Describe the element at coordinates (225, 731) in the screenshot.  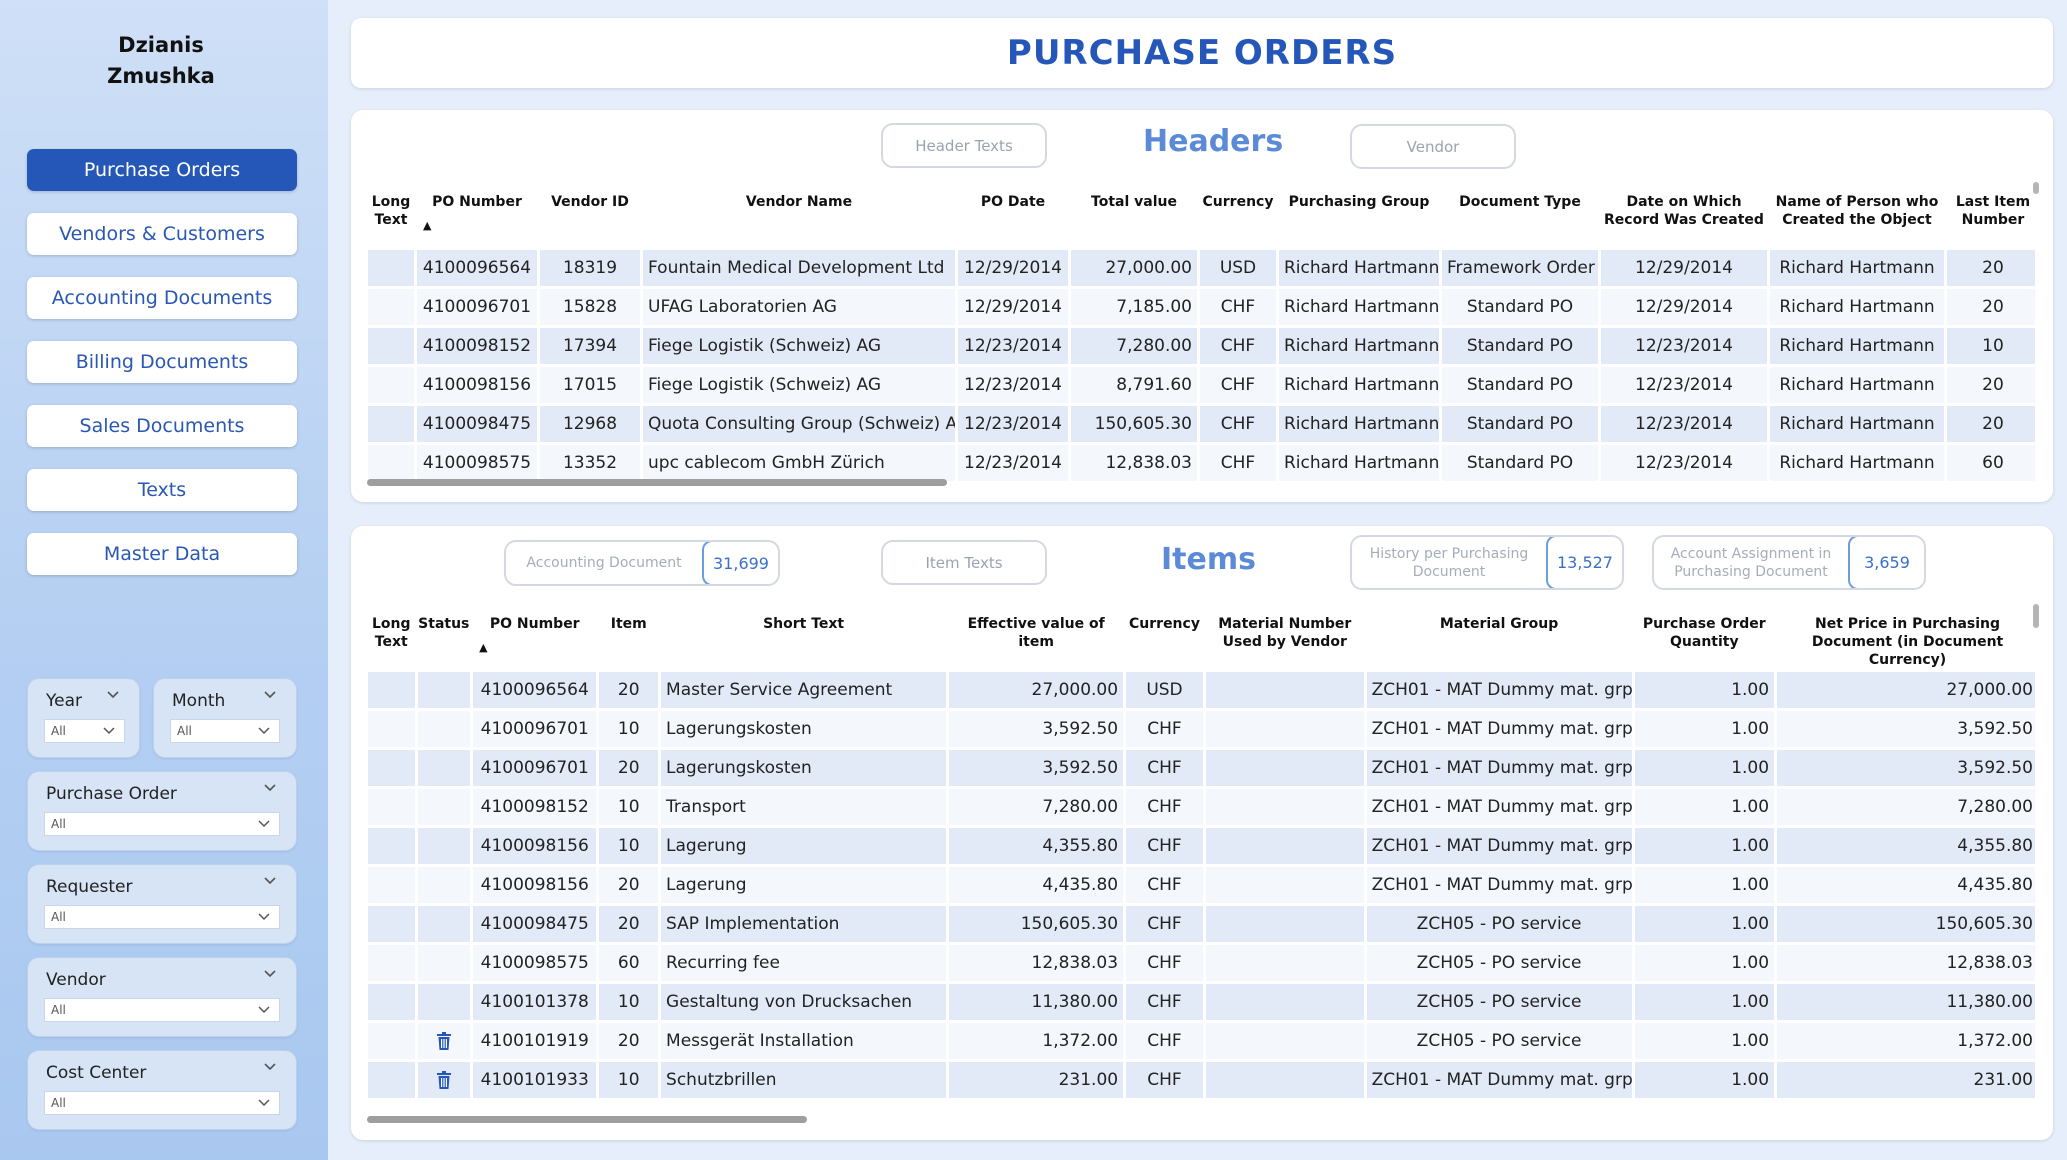
I see `filter-month-select: All` at that location.